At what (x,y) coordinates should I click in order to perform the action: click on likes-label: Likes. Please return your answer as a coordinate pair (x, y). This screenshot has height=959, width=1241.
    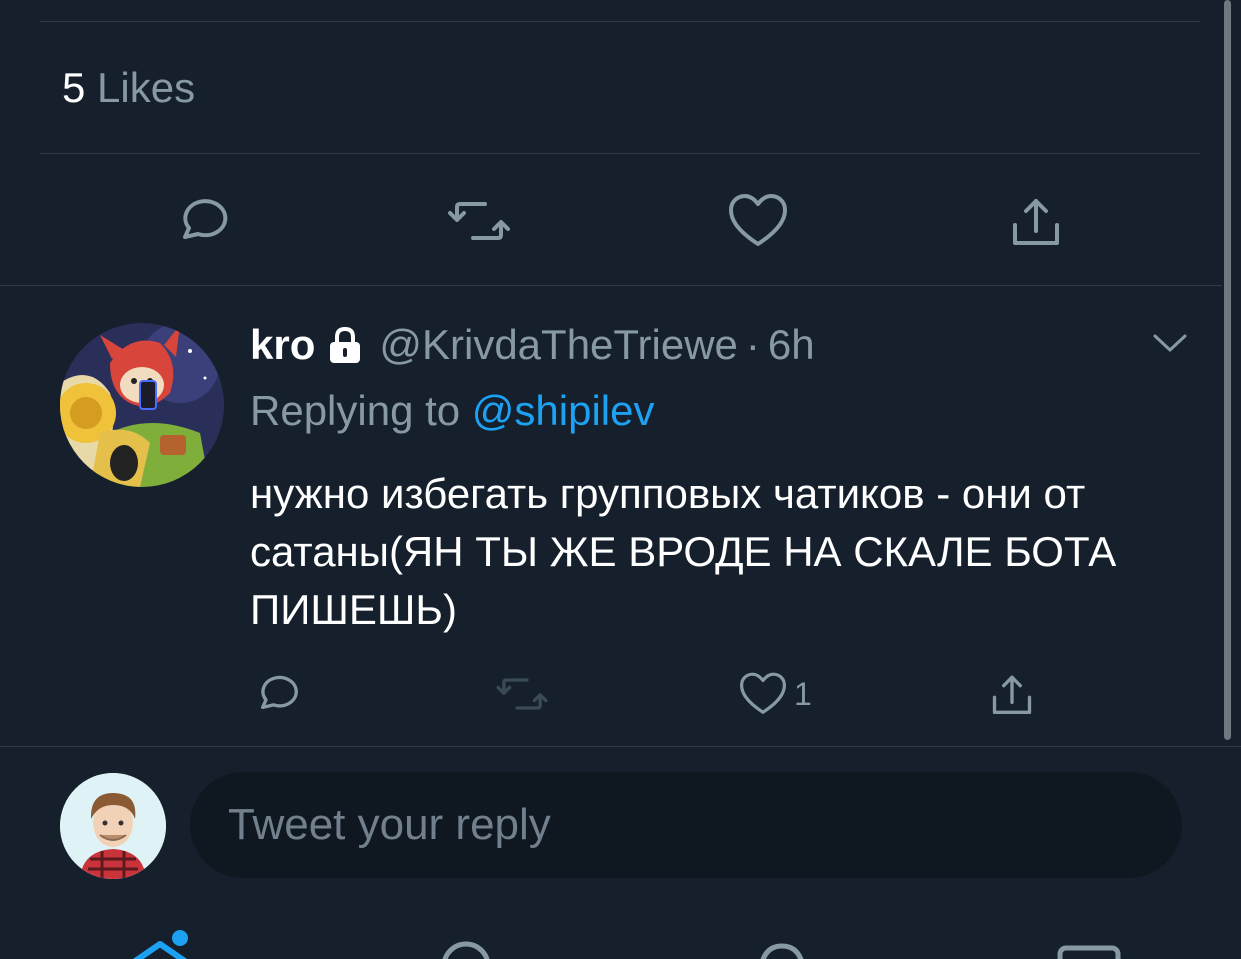
    Looking at the image, I should click on (146, 87).